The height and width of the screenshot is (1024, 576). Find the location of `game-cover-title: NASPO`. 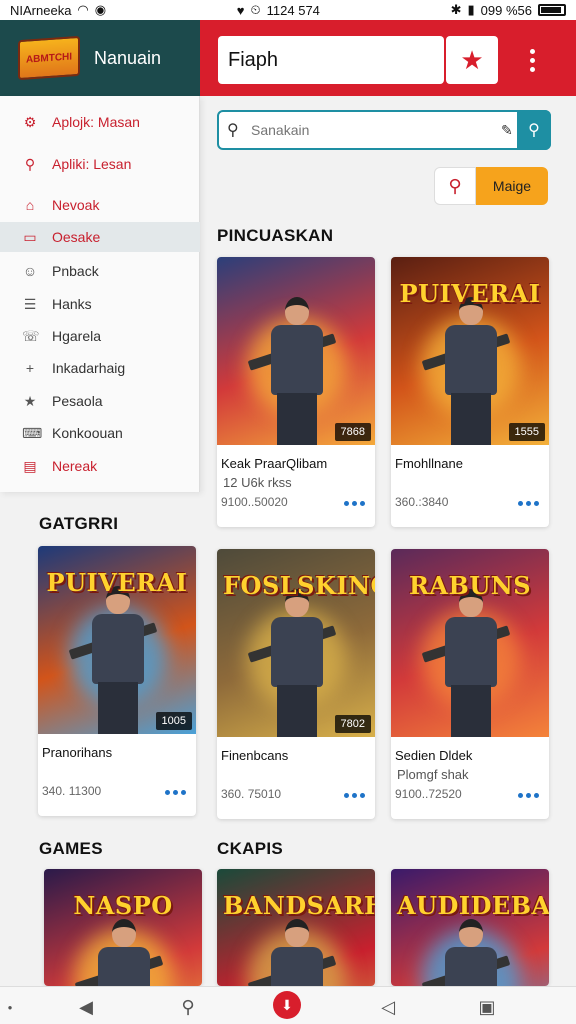

game-cover-title: NASPO is located at coordinates (123, 905).